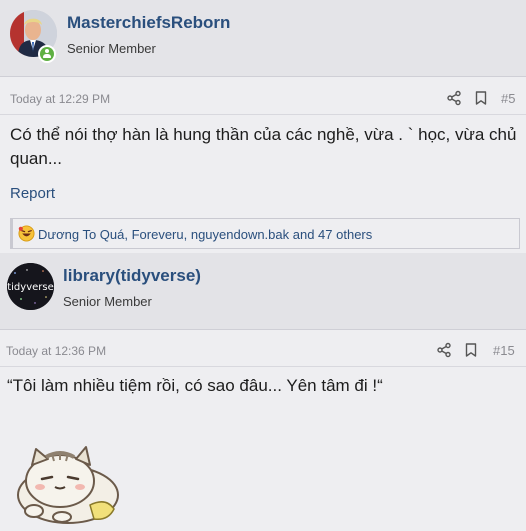 This screenshot has height=531, width=526. Describe the element at coordinates (47, 54) in the screenshot. I see `online-status-icon` at that location.